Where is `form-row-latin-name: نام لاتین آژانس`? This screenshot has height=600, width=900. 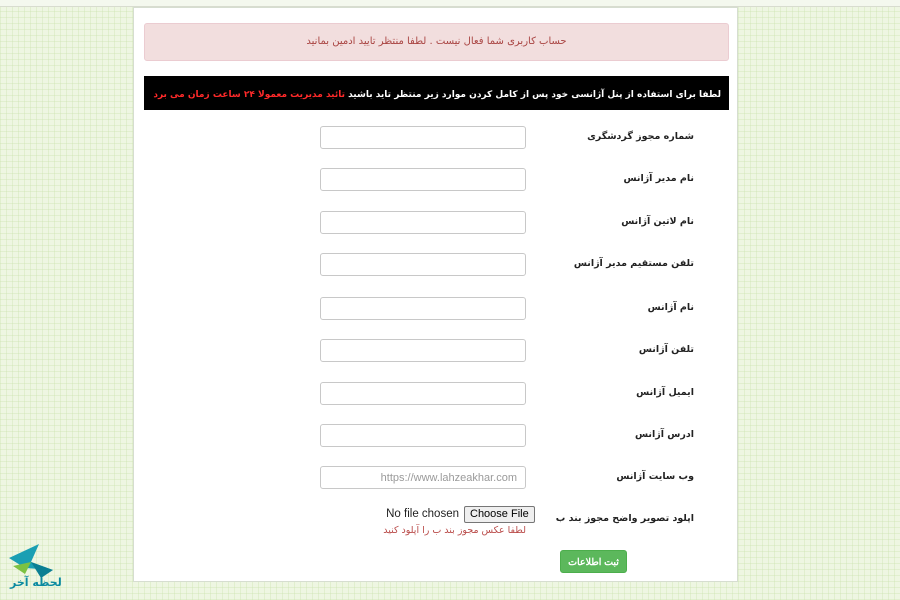 form-row-latin-name: نام لاتین آژانس is located at coordinates (436, 222).